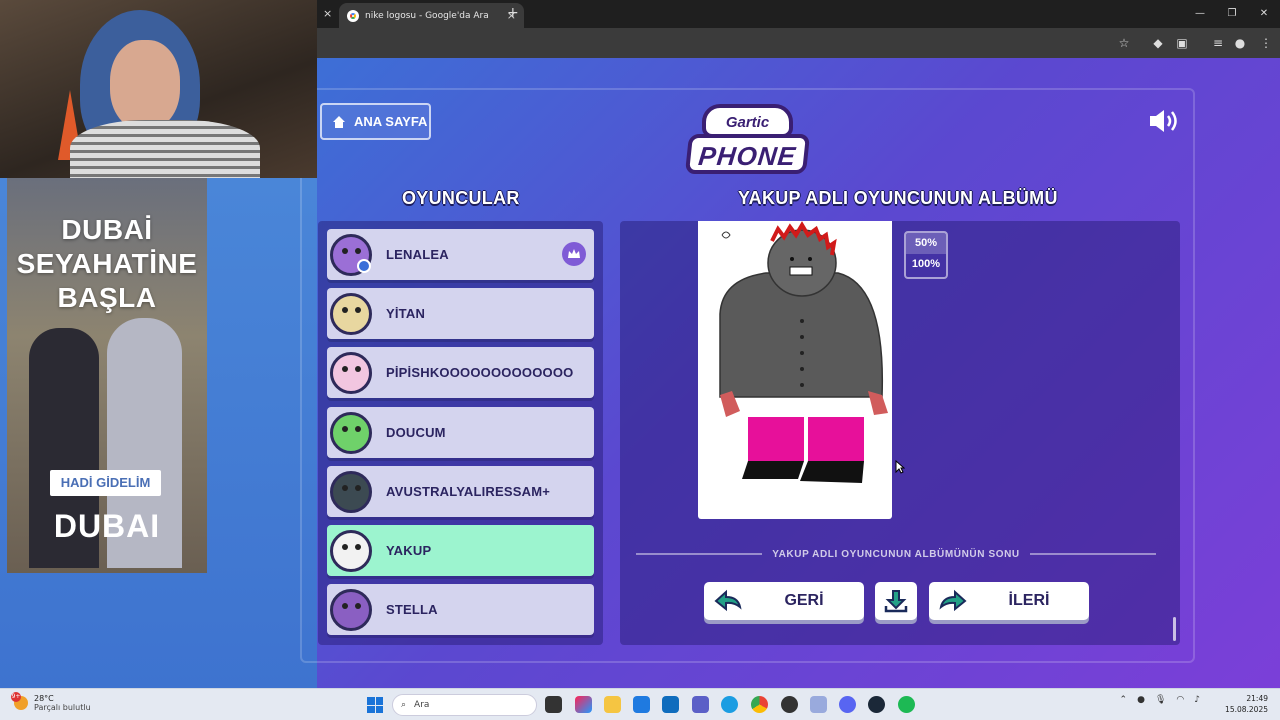 The height and width of the screenshot is (720, 1280). Describe the element at coordinates (375, 705) in the screenshot. I see `start-button` at that location.